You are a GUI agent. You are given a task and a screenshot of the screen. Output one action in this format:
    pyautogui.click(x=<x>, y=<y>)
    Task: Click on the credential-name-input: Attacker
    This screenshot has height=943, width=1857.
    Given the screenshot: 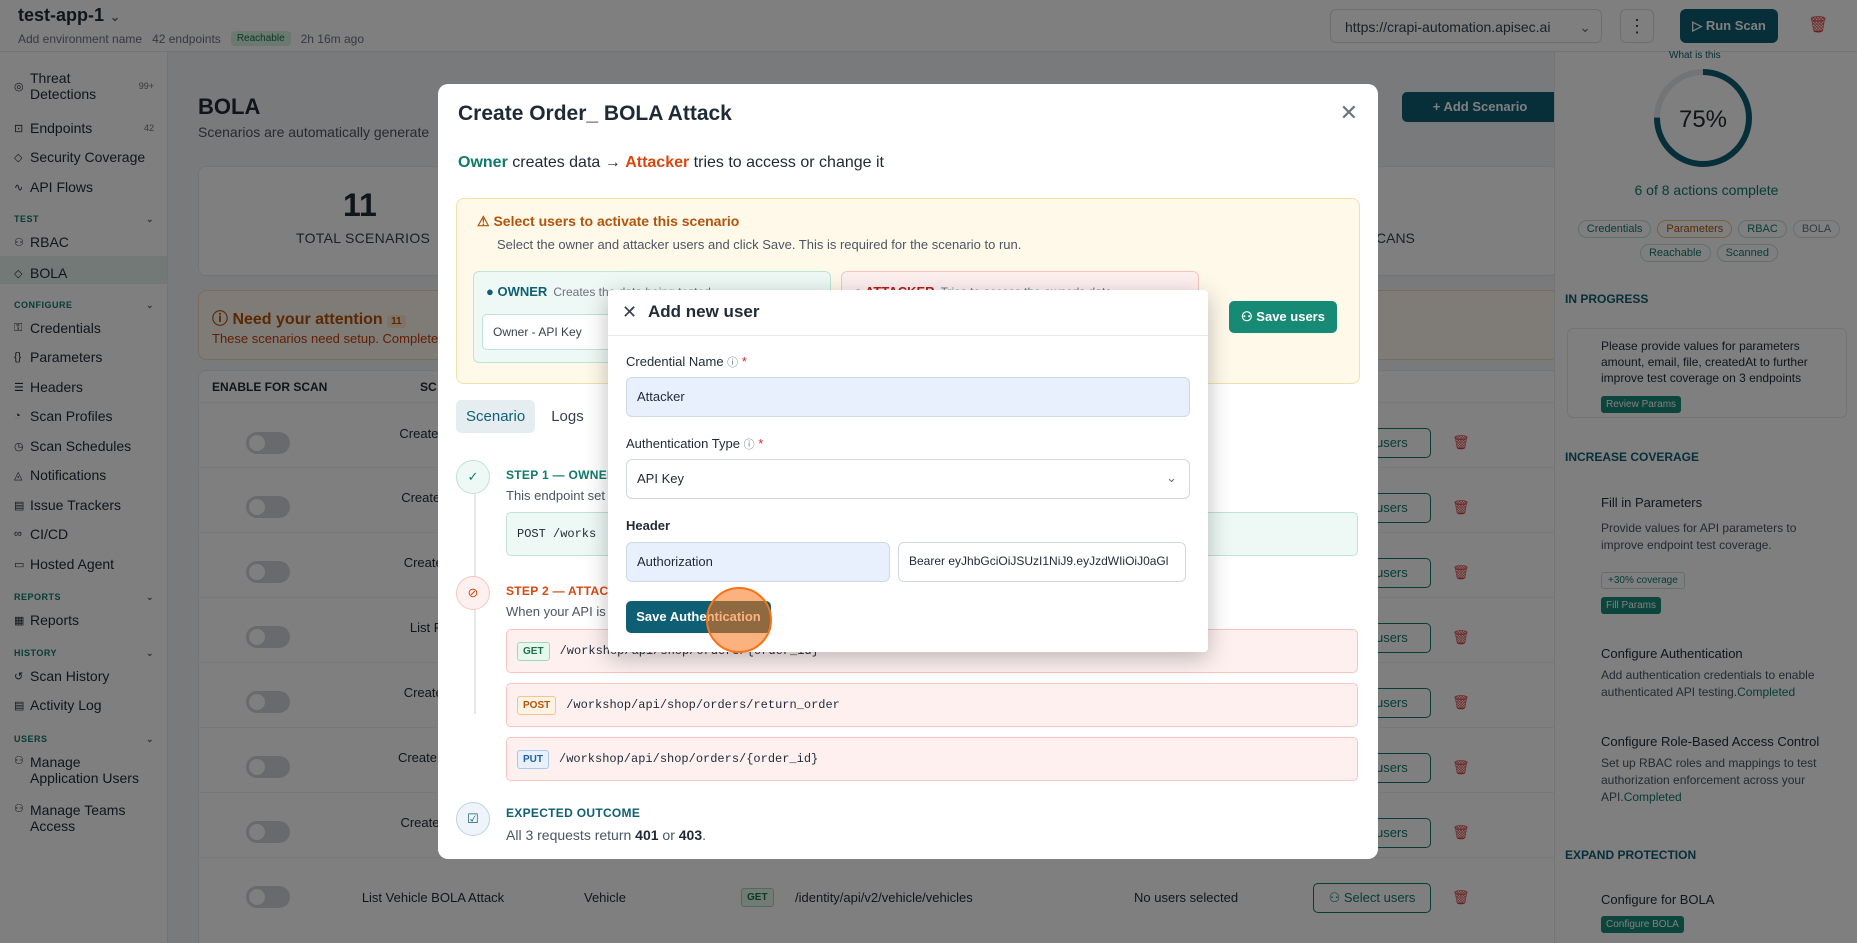 What is the action you would take?
    pyautogui.click(x=908, y=397)
    